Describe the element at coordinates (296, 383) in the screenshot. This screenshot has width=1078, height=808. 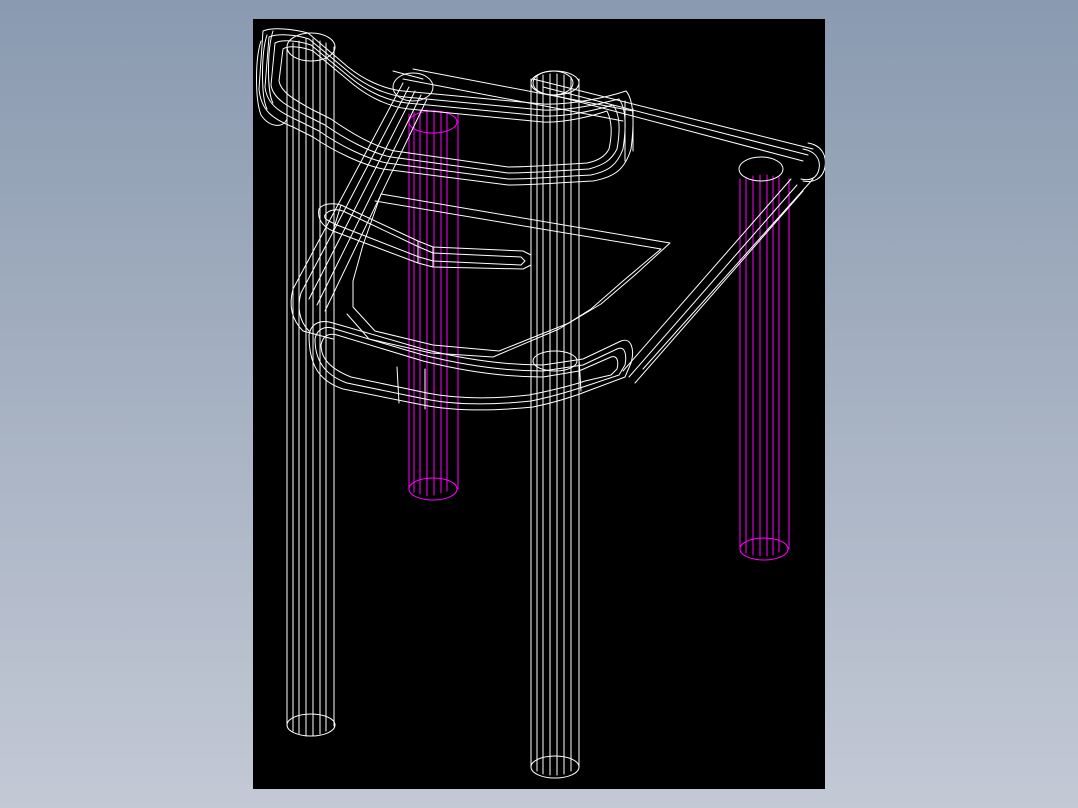
I see `front-leg-left` at that location.